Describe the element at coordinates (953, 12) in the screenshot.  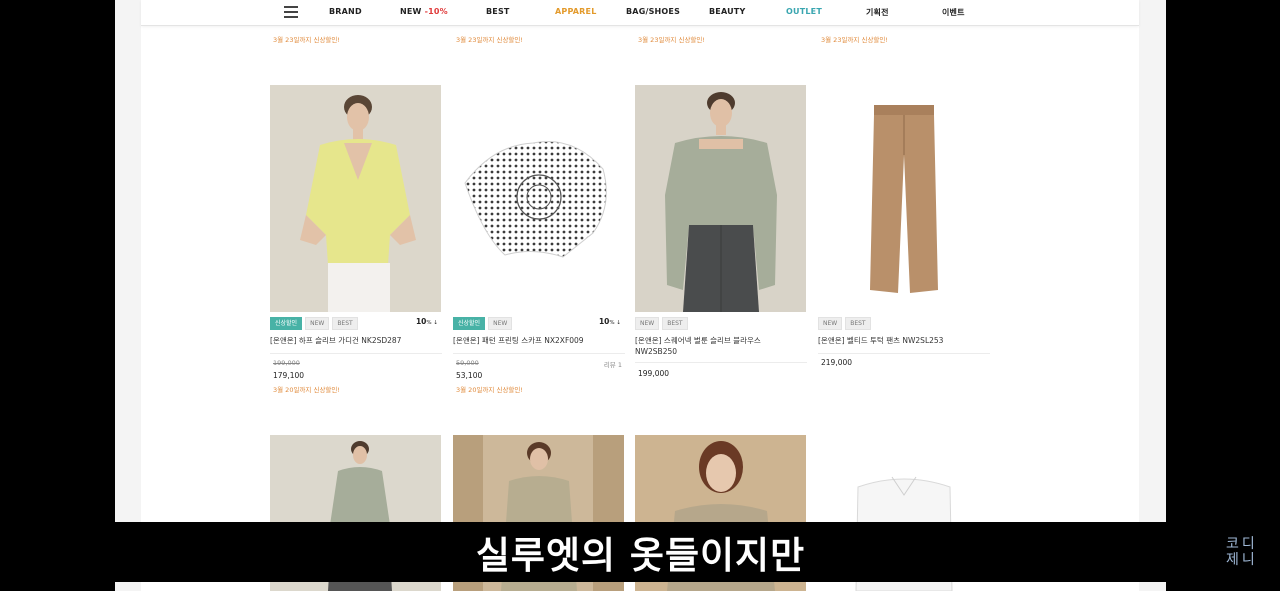
I see `nav-event: 이벤트` at that location.